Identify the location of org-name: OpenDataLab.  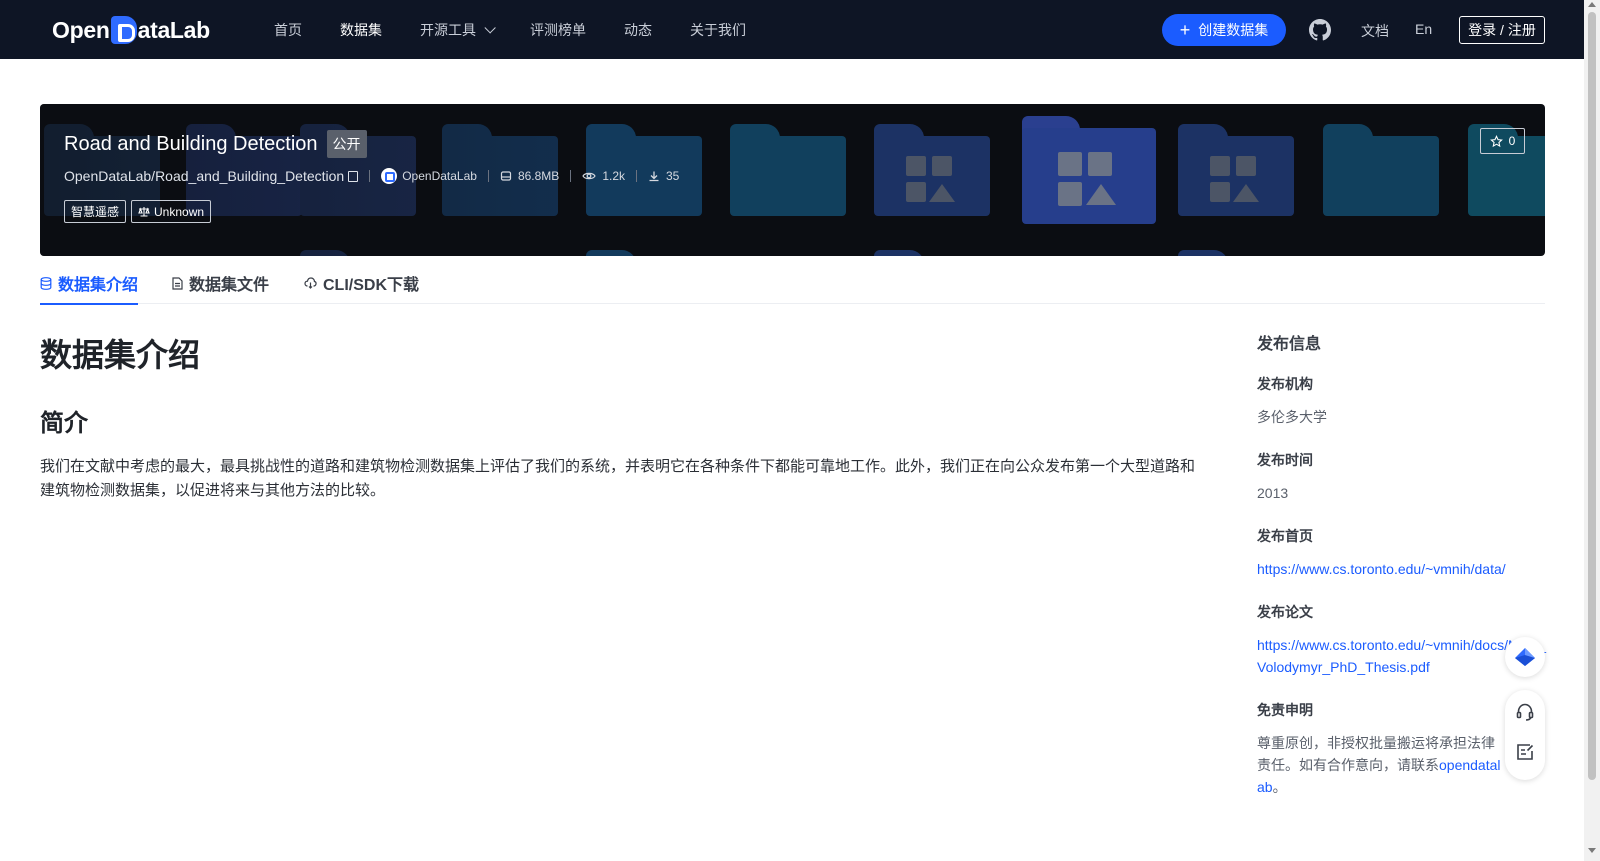
(439, 176).